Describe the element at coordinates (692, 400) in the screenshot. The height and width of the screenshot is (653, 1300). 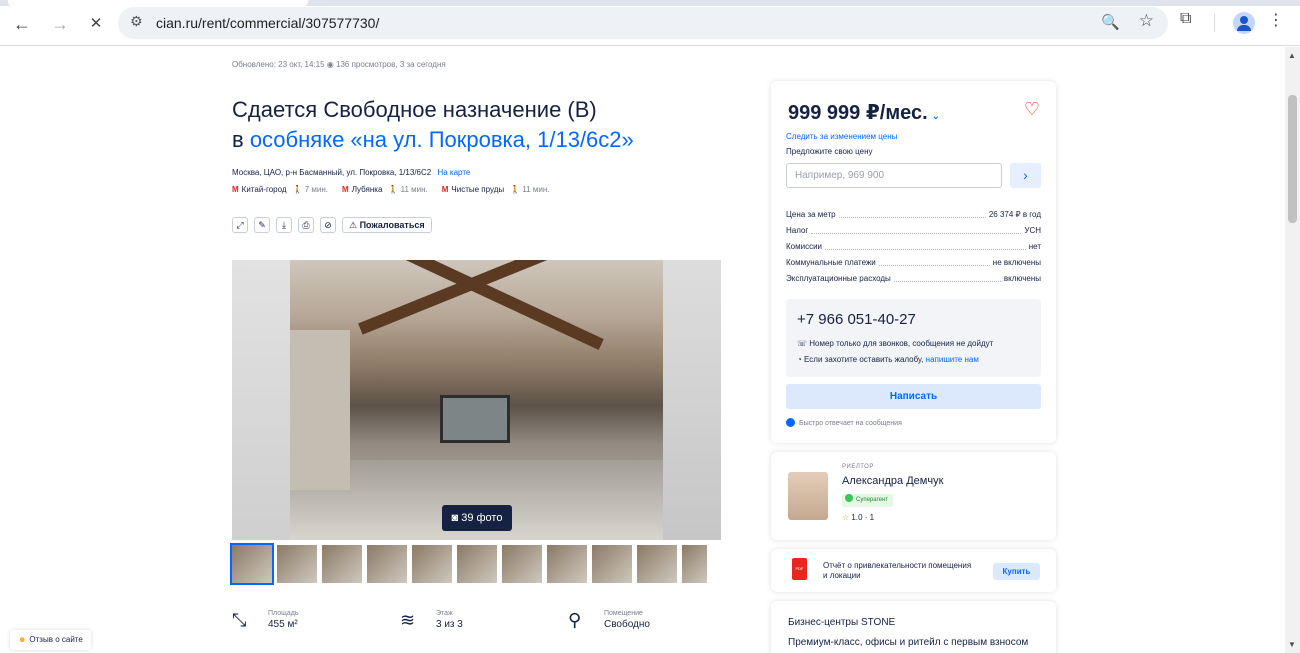
I see `photo-blur-right` at that location.